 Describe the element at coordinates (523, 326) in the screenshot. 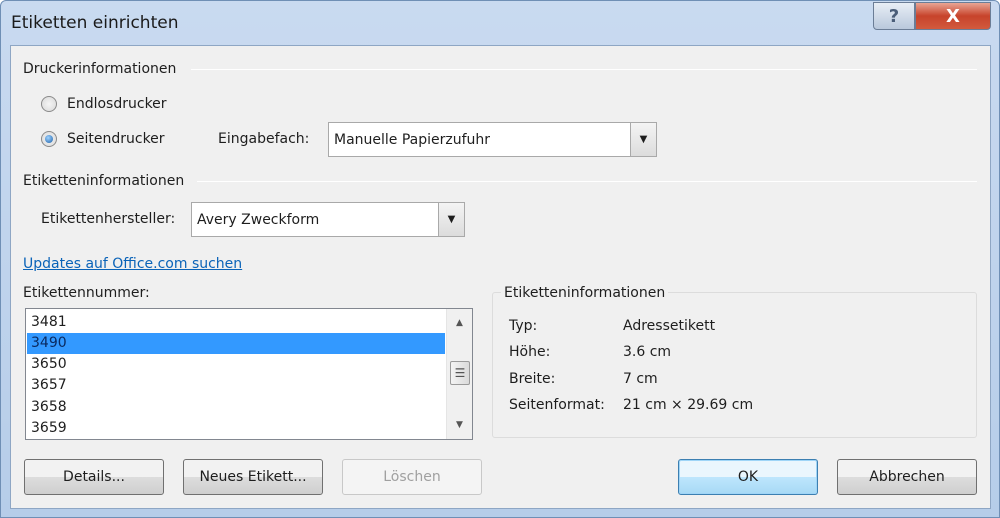

I see `info-type-label: Typ:` at that location.